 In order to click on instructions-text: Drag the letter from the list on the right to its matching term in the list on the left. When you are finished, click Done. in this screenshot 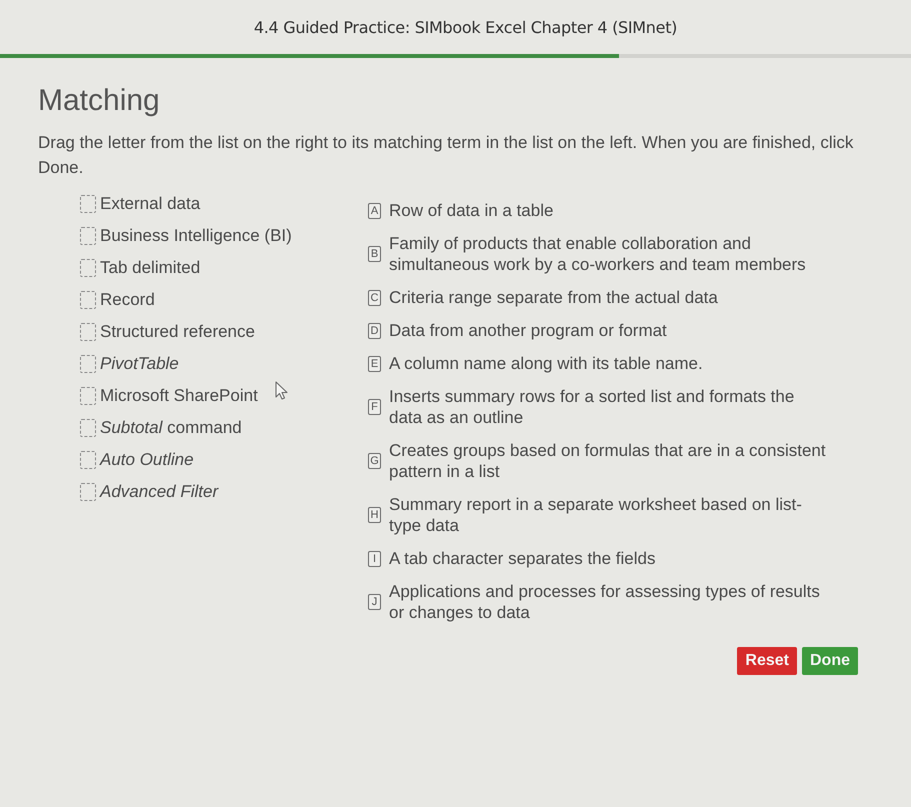, I will do `click(446, 155)`.